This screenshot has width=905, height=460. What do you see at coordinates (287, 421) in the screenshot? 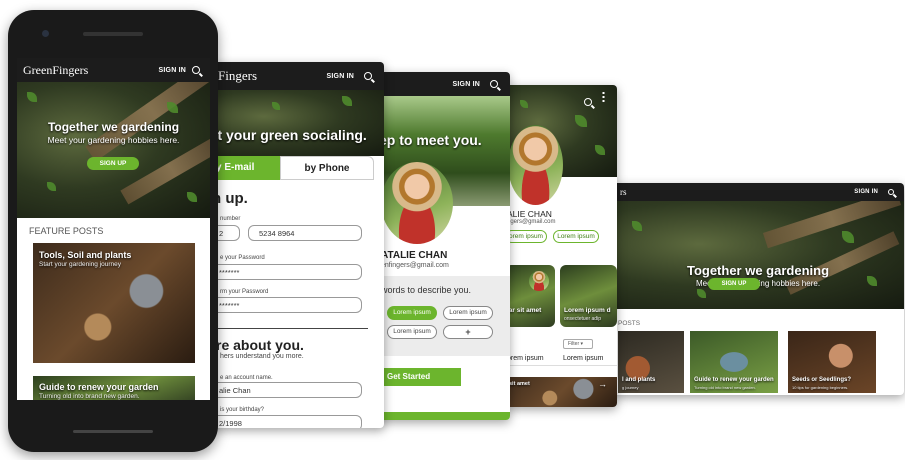
I see `birthday-field: 2/1998` at bounding box center [287, 421].